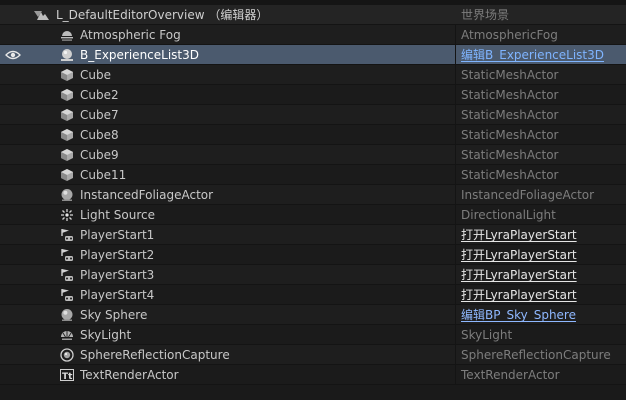 The height and width of the screenshot is (400, 626). What do you see at coordinates (129, 374) in the screenshot?
I see `actor-name: TextRenderActor` at bounding box center [129, 374].